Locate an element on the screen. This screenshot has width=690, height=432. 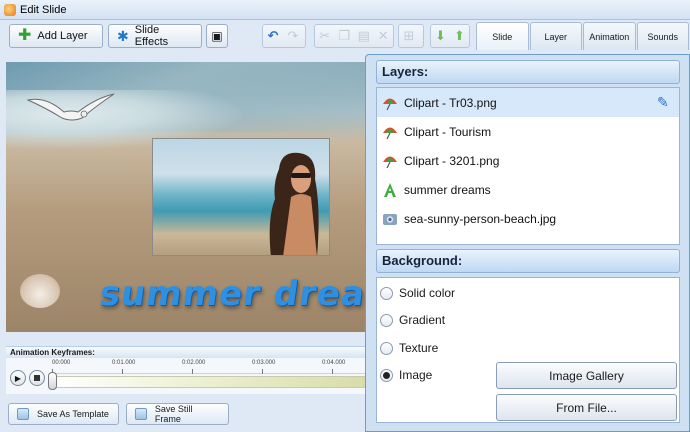
layer-label: Clipart - Tr03.png is located at coordinates (450, 102).